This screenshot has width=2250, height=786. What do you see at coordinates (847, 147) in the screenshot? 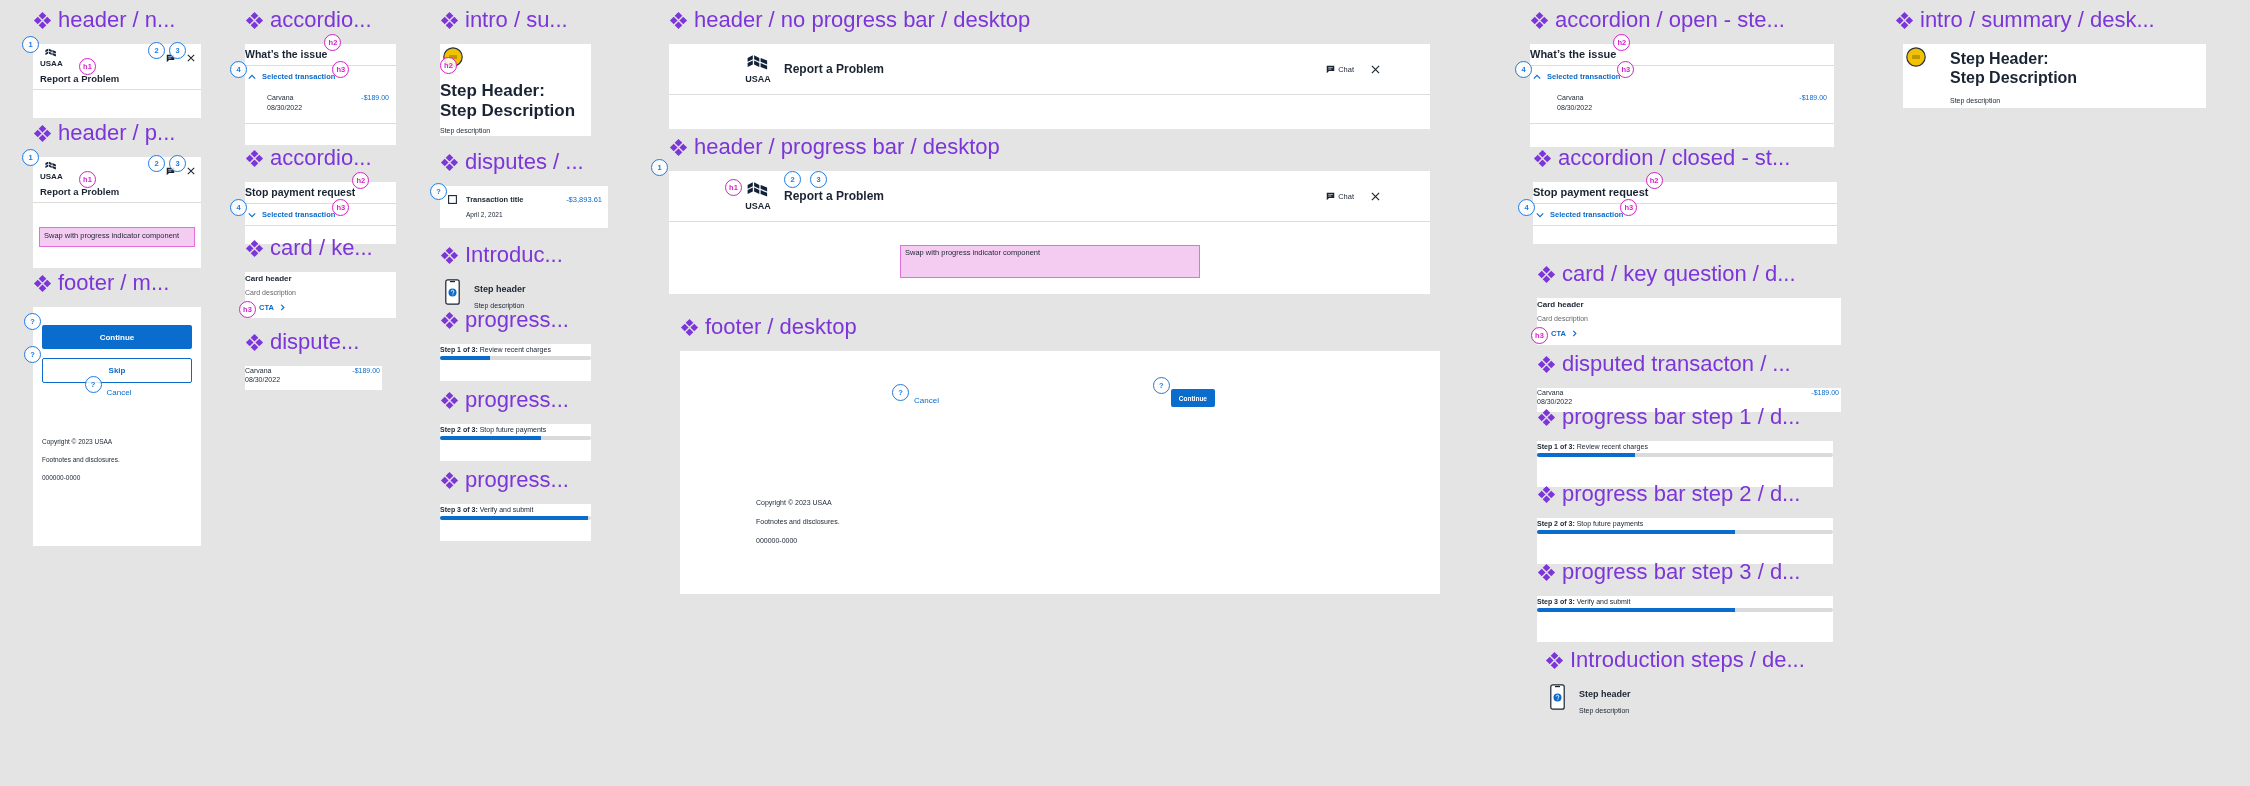
I see `component-name: header / progress bar / desktop` at bounding box center [847, 147].